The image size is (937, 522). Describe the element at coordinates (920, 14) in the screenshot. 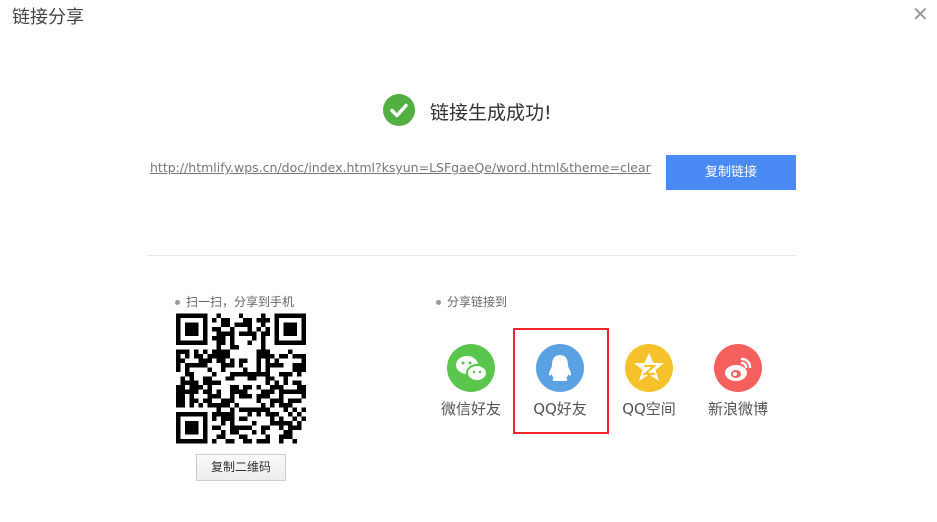

I see `close-icon: ✕` at that location.